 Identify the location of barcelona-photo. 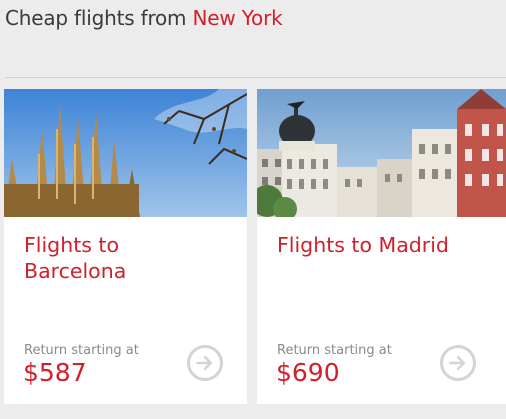
(125, 153).